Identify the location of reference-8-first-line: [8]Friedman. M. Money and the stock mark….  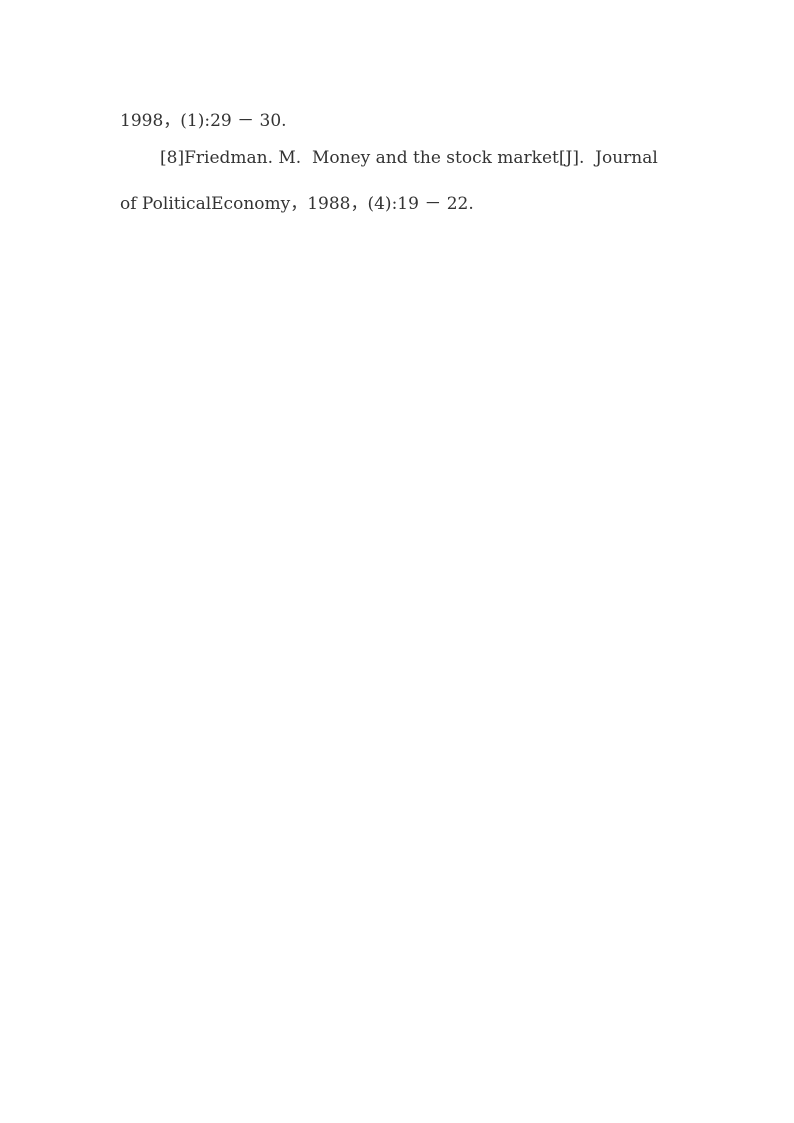
(409, 158).